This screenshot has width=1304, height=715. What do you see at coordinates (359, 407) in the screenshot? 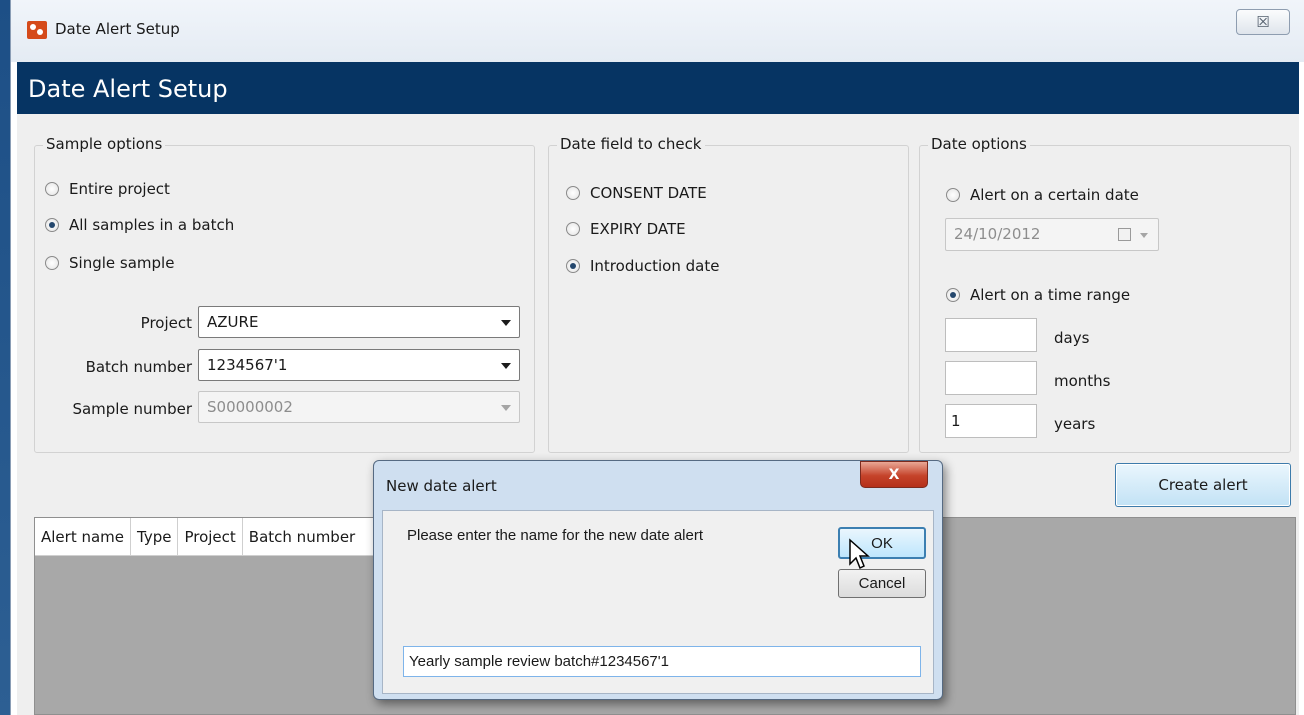
I see `sample-number-select: S00000002` at bounding box center [359, 407].